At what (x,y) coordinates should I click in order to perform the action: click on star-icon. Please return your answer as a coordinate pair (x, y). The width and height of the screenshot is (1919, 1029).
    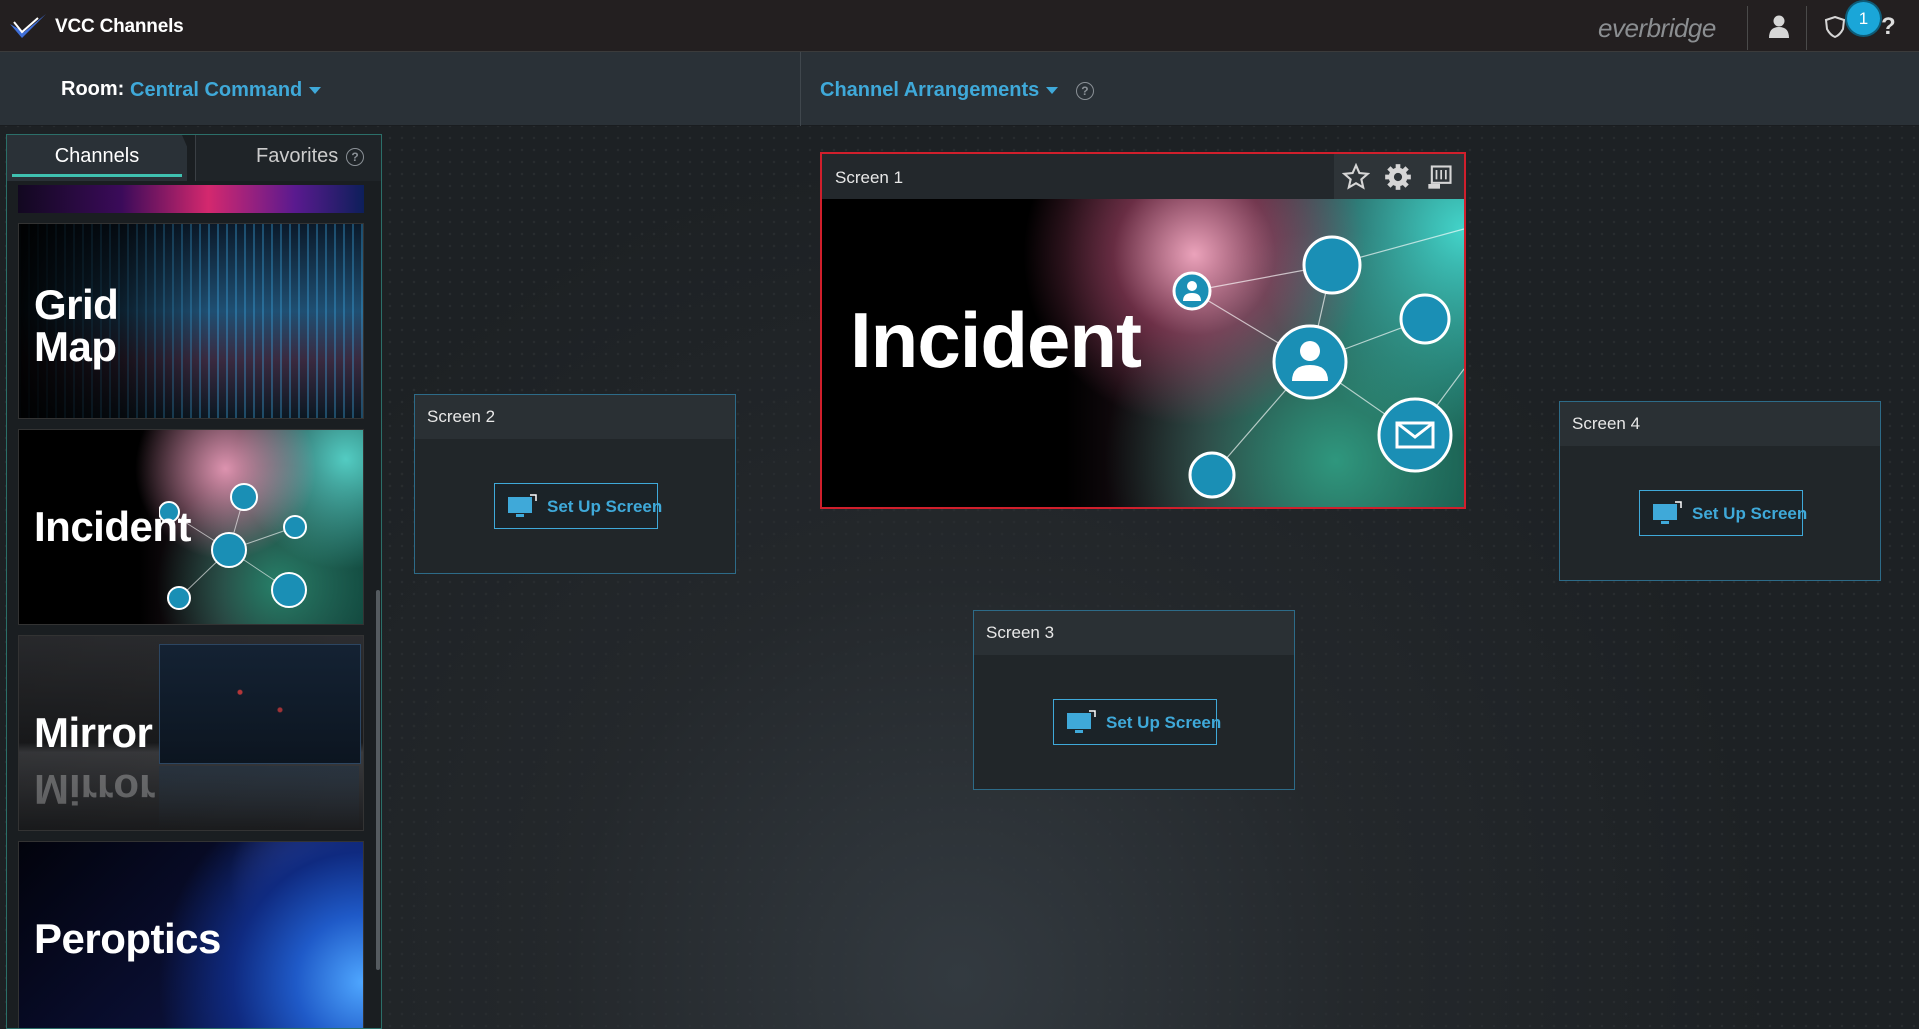
    Looking at the image, I should click on (1356, 177).